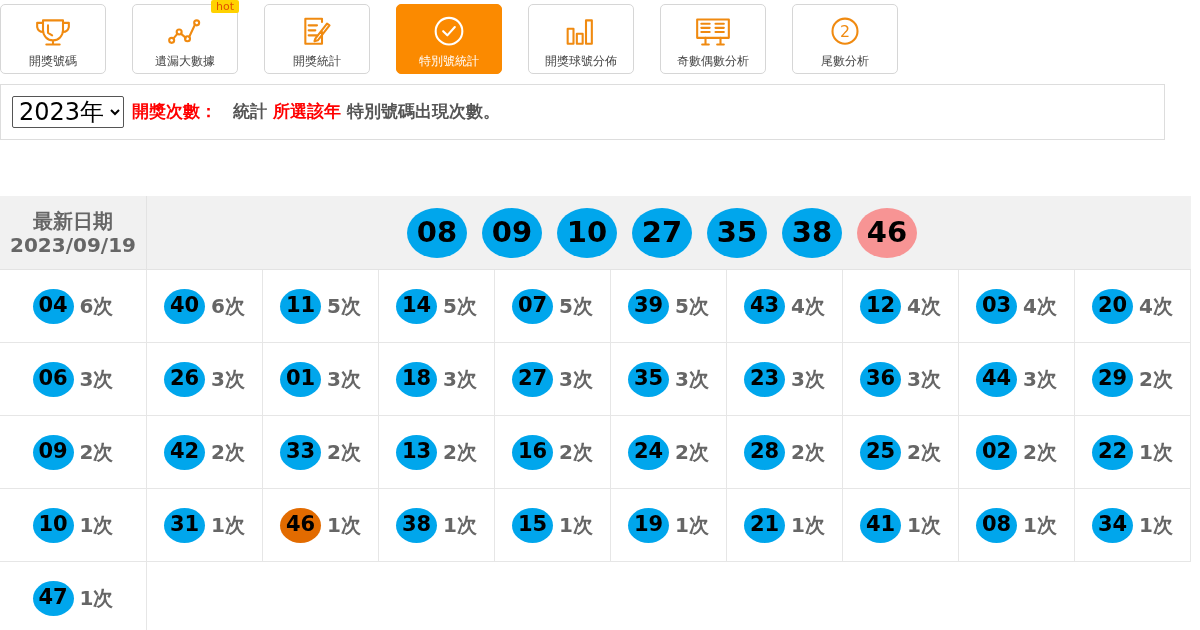  I want to click on tab-button: 奇數偶數分析, so click(713, 39).